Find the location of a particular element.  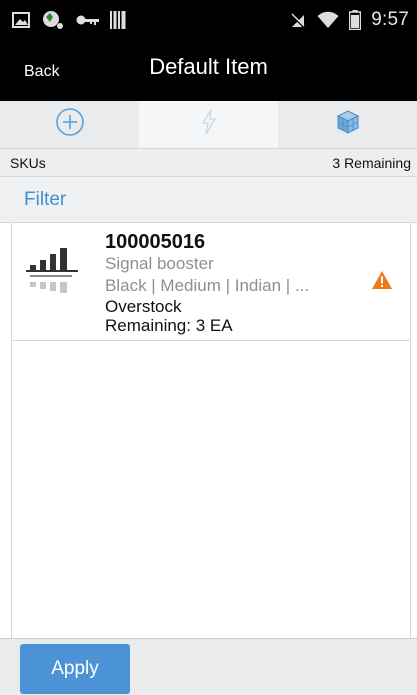

tab-quick is located at coordinates (208, 124).